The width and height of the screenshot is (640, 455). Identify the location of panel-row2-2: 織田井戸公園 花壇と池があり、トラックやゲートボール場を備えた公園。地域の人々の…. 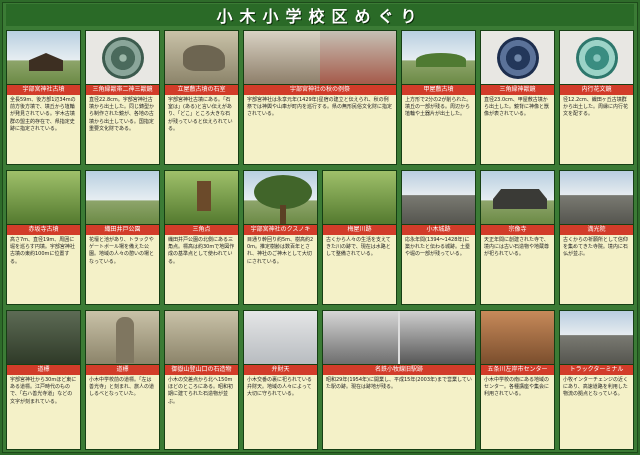
(122, 237).